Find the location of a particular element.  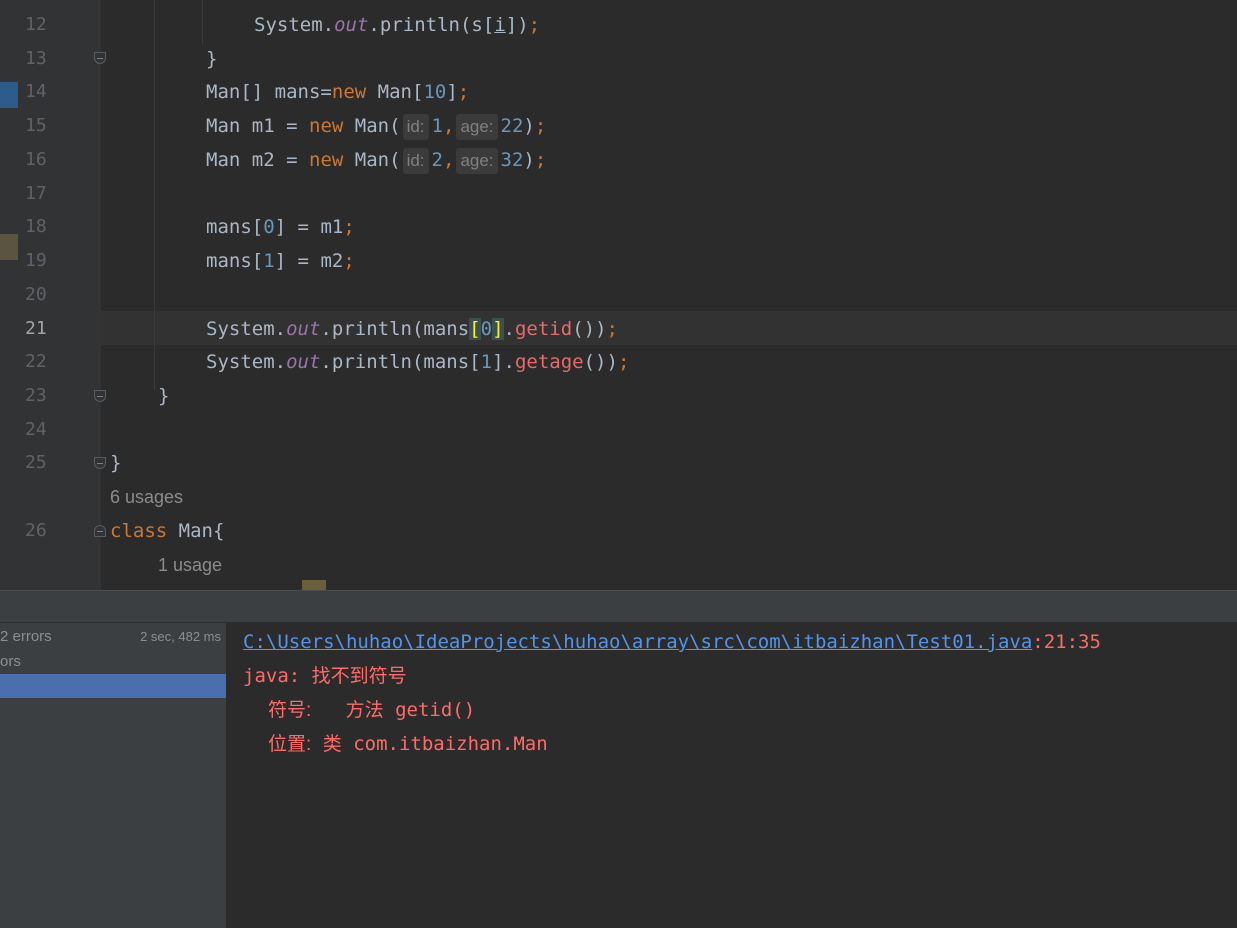

build-tree-row-selected is located at coordinates (113, 686).